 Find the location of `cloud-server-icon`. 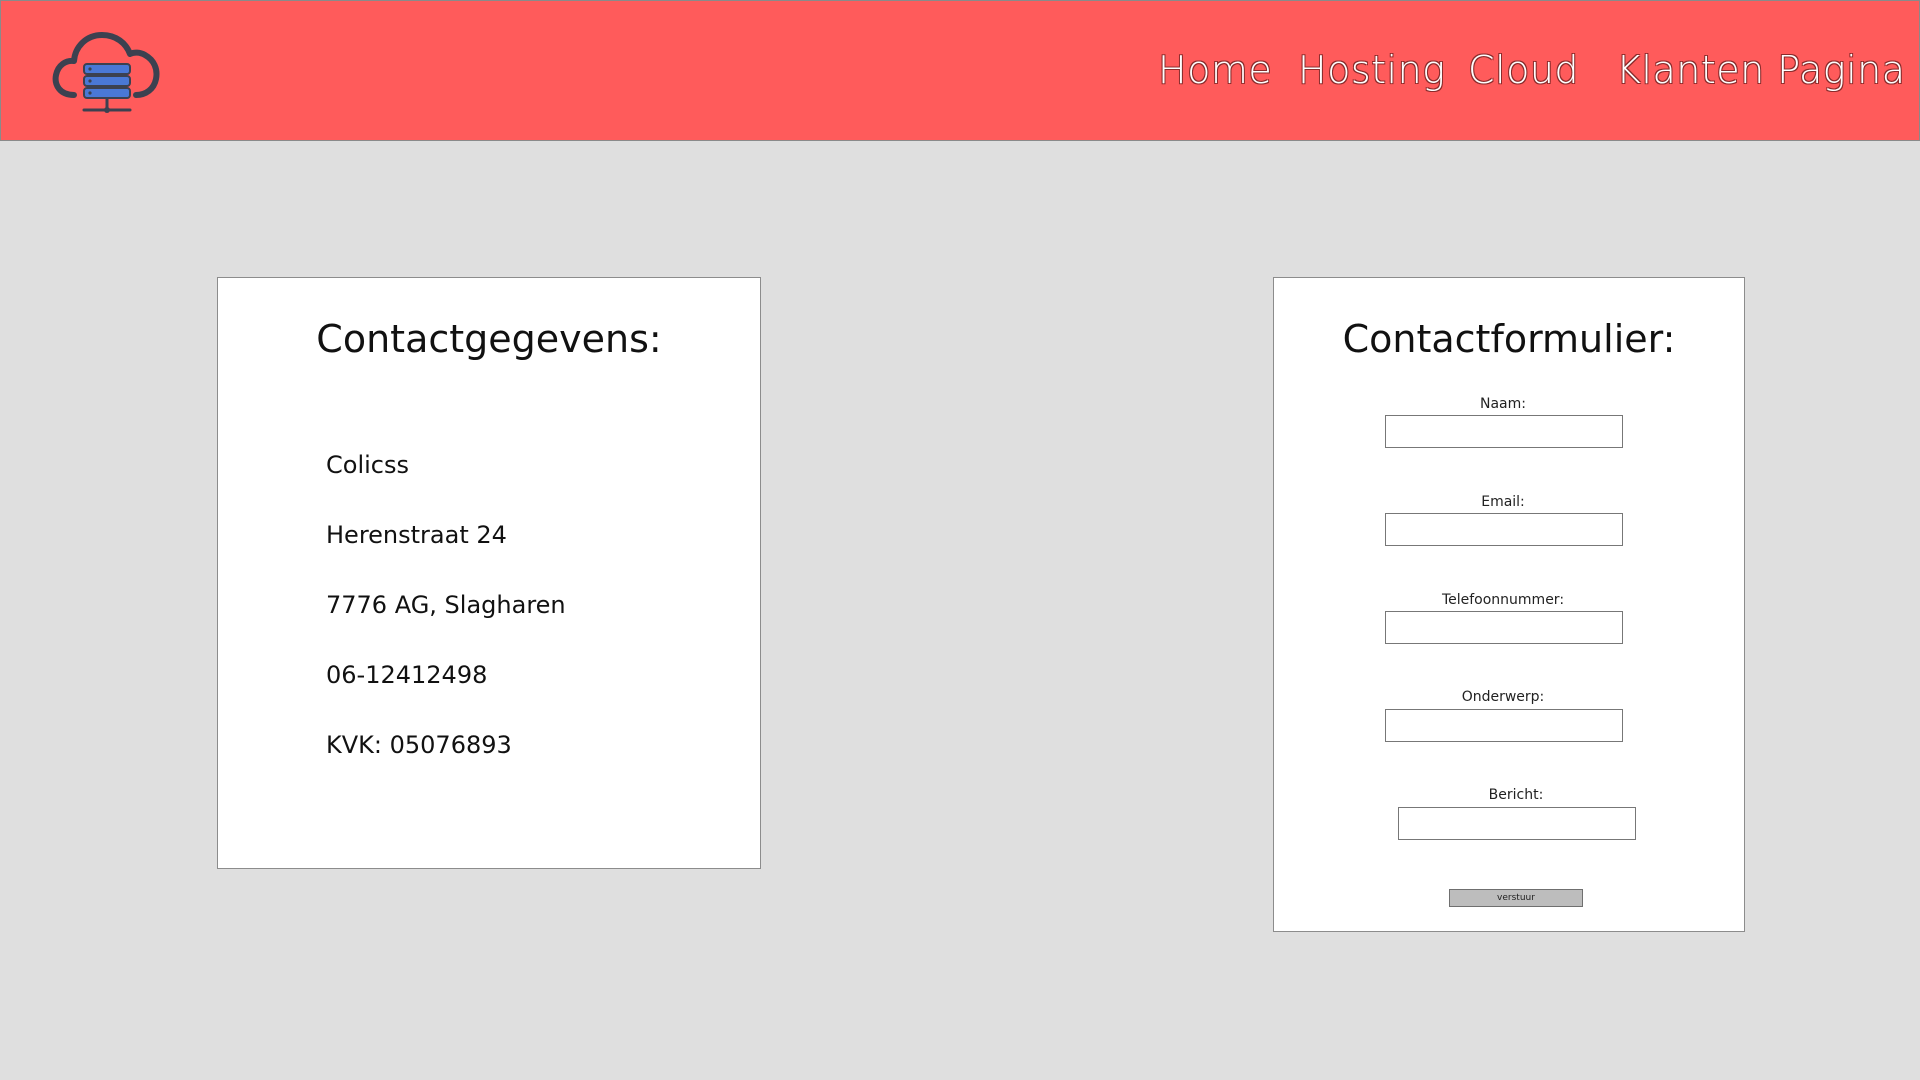

cloud-server-icon is located at coordinates (107, 72).